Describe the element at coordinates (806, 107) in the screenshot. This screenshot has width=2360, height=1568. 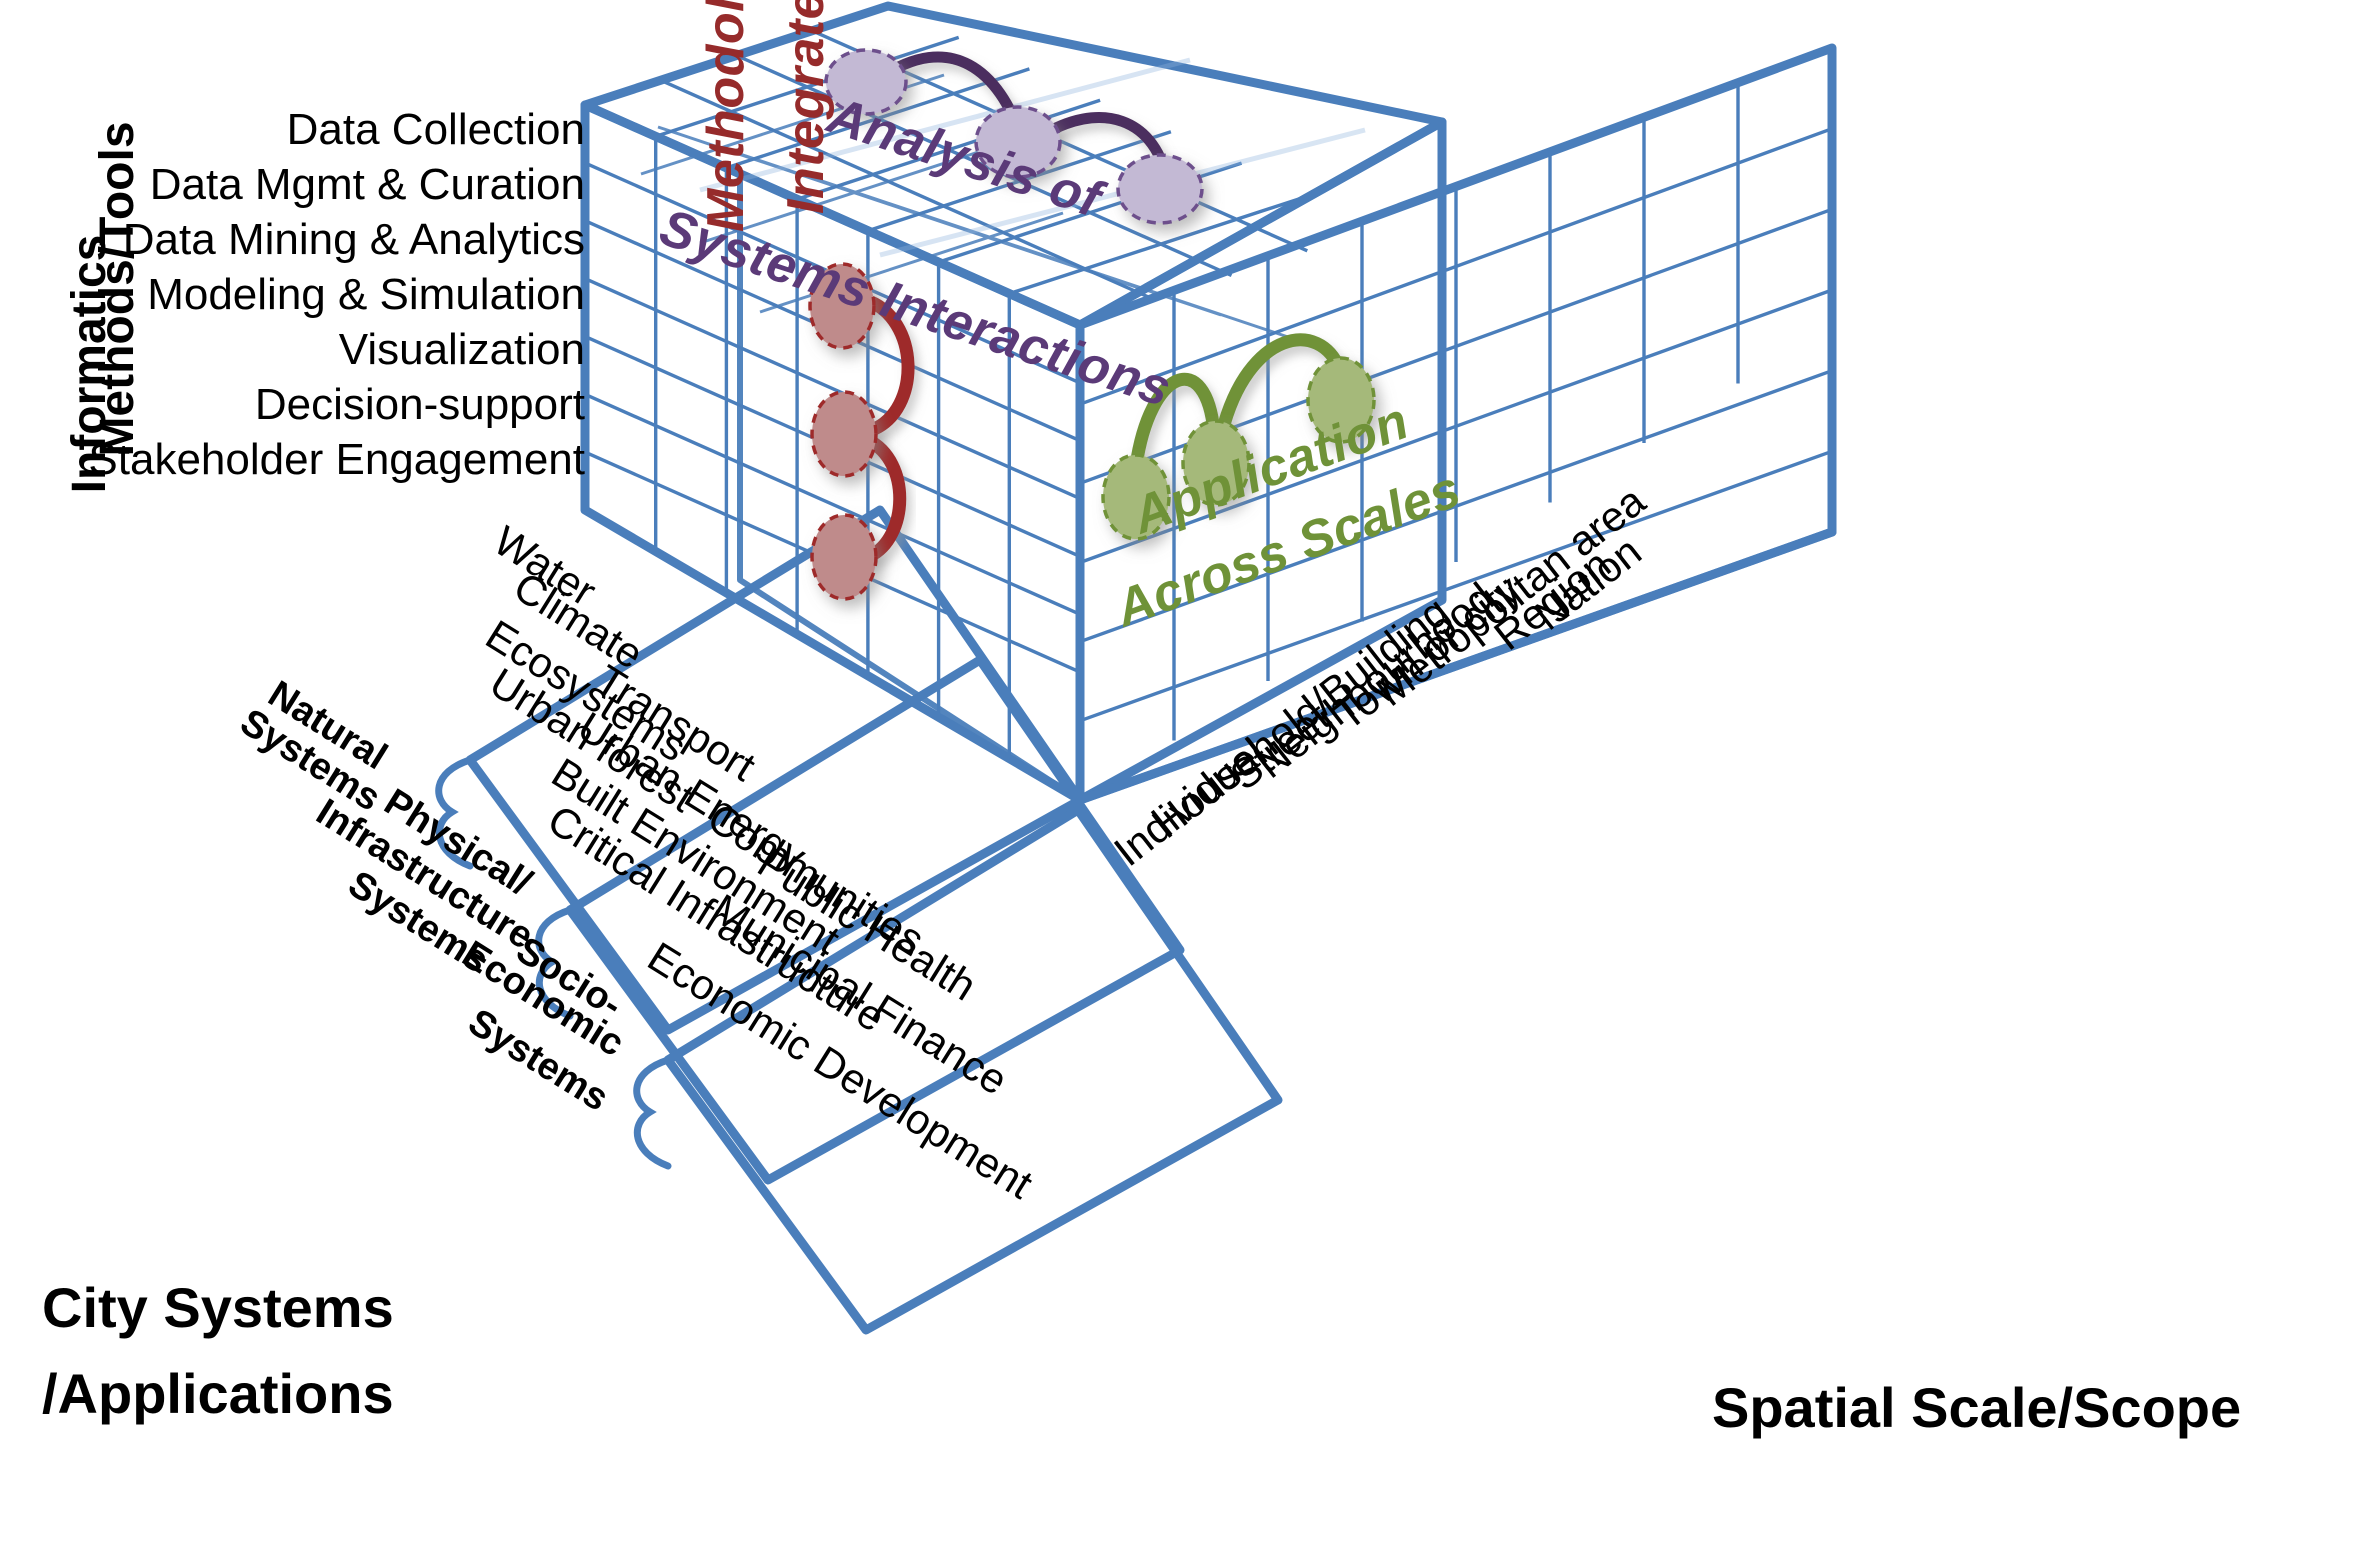
I see `left-face-title-integrated: Integrated` at that location.